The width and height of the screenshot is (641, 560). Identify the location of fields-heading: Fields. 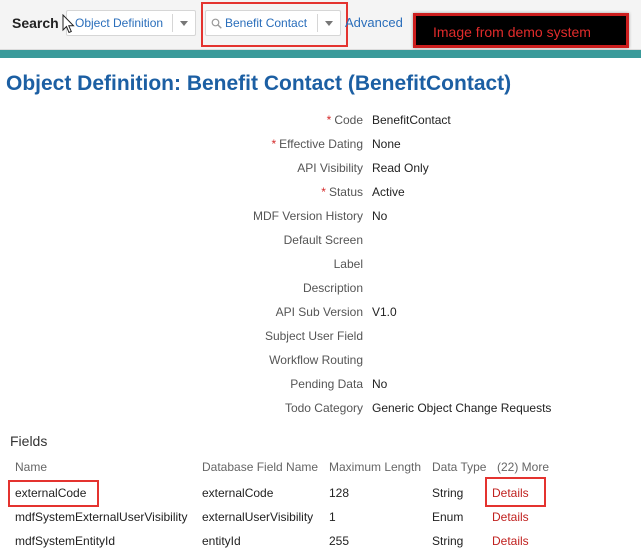
(29, 441).